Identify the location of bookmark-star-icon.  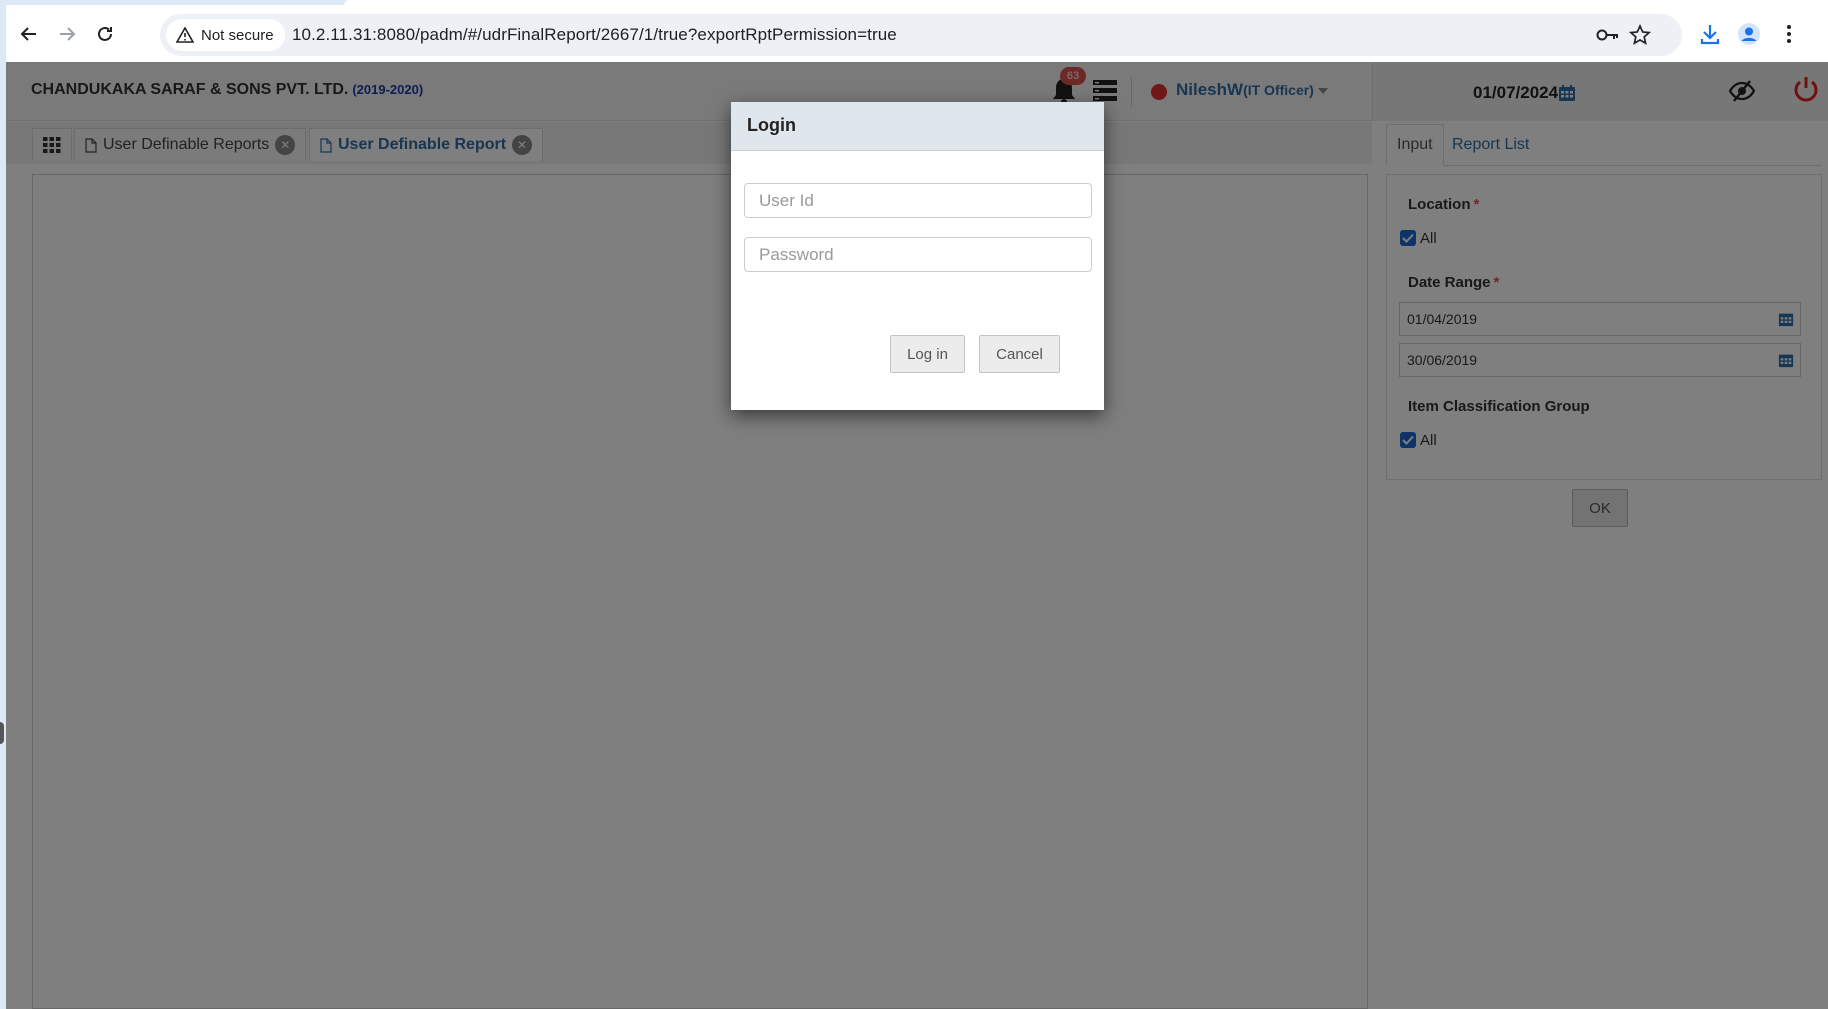
(1640, 35).